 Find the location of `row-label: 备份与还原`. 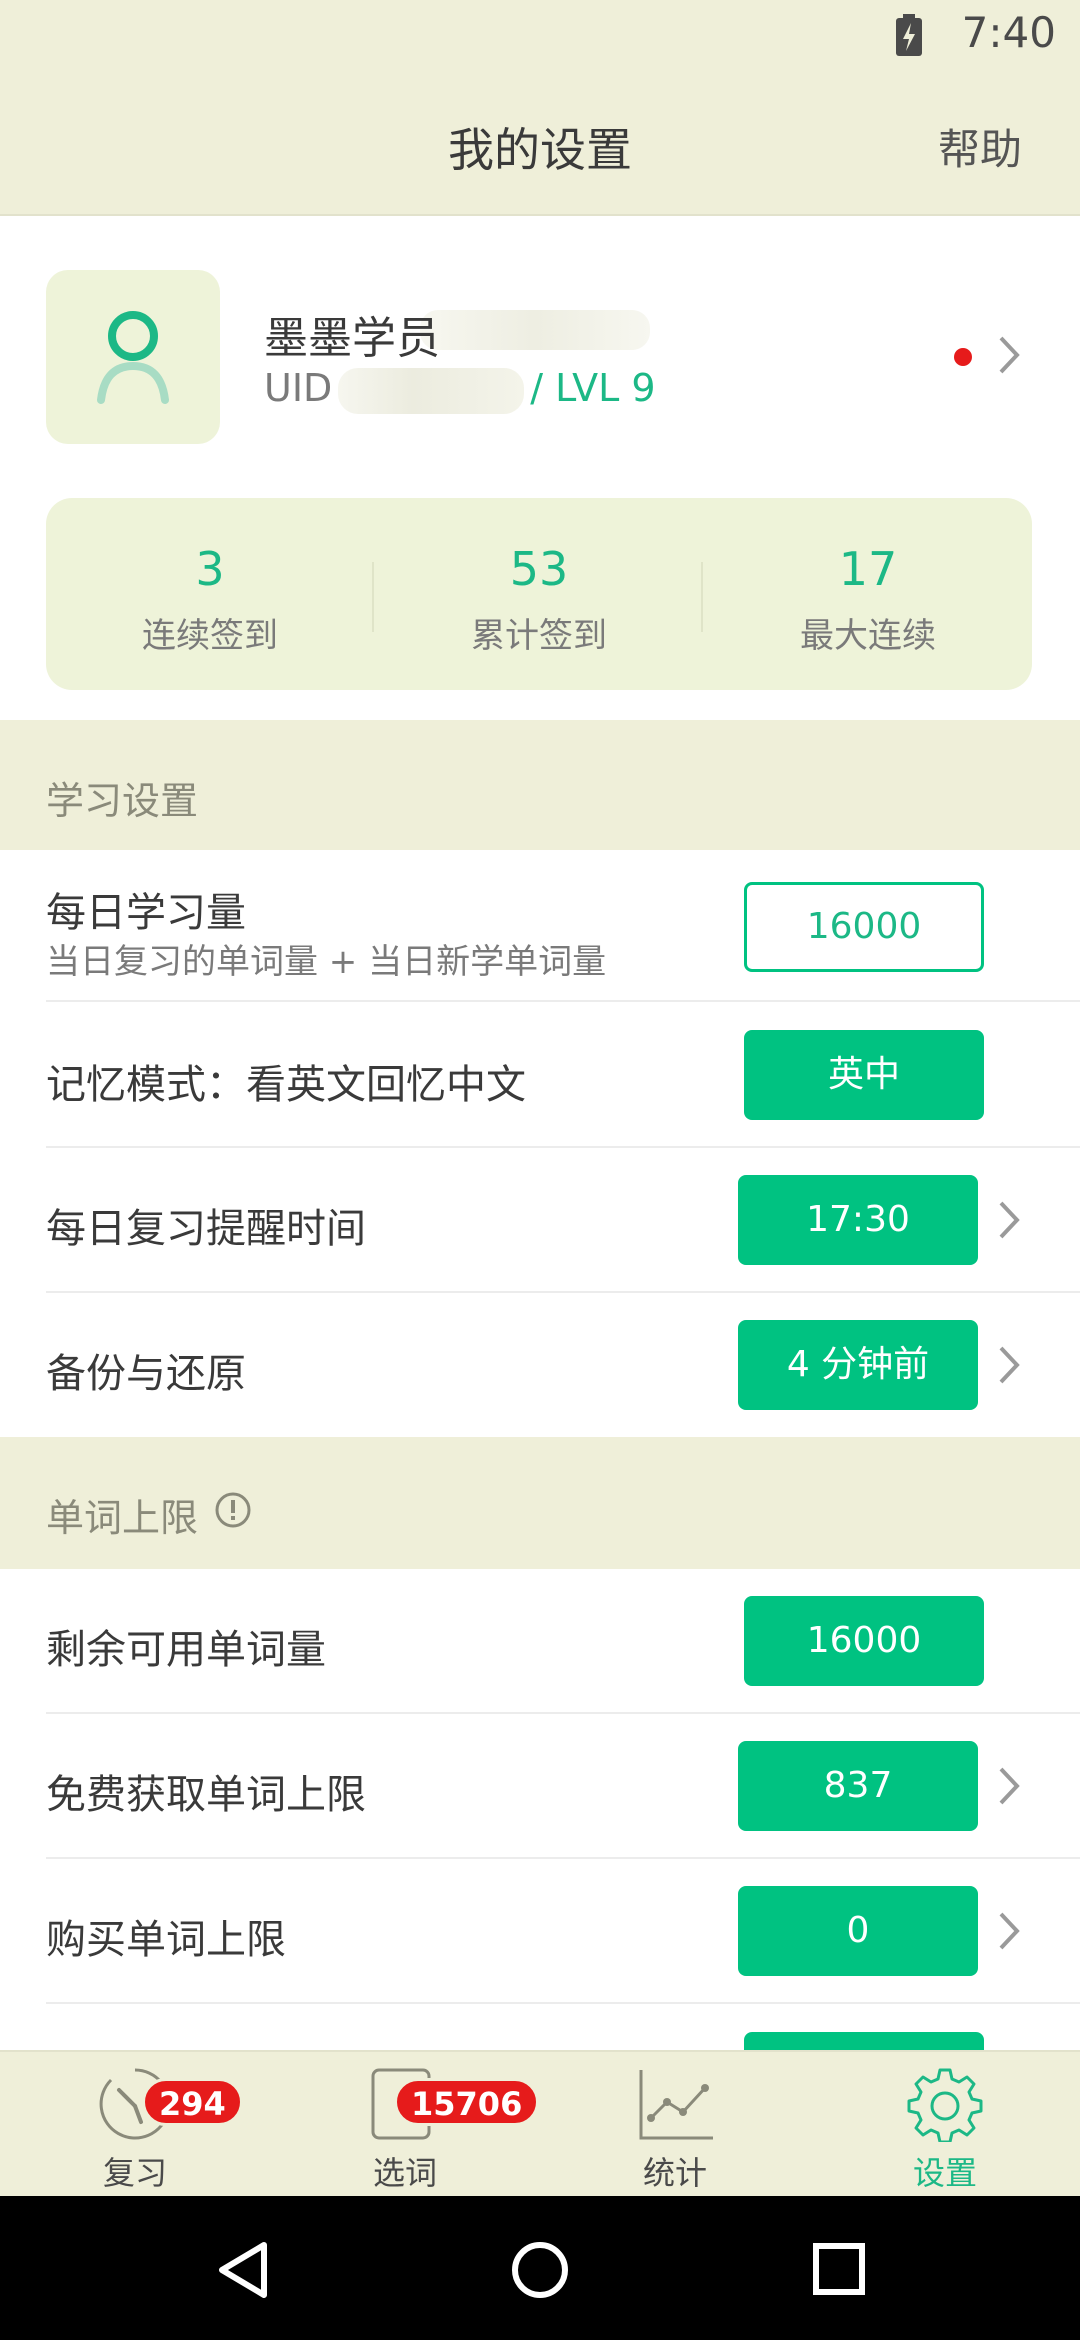

row-label: 备份与还原 is located at coordinates (146, 1374).